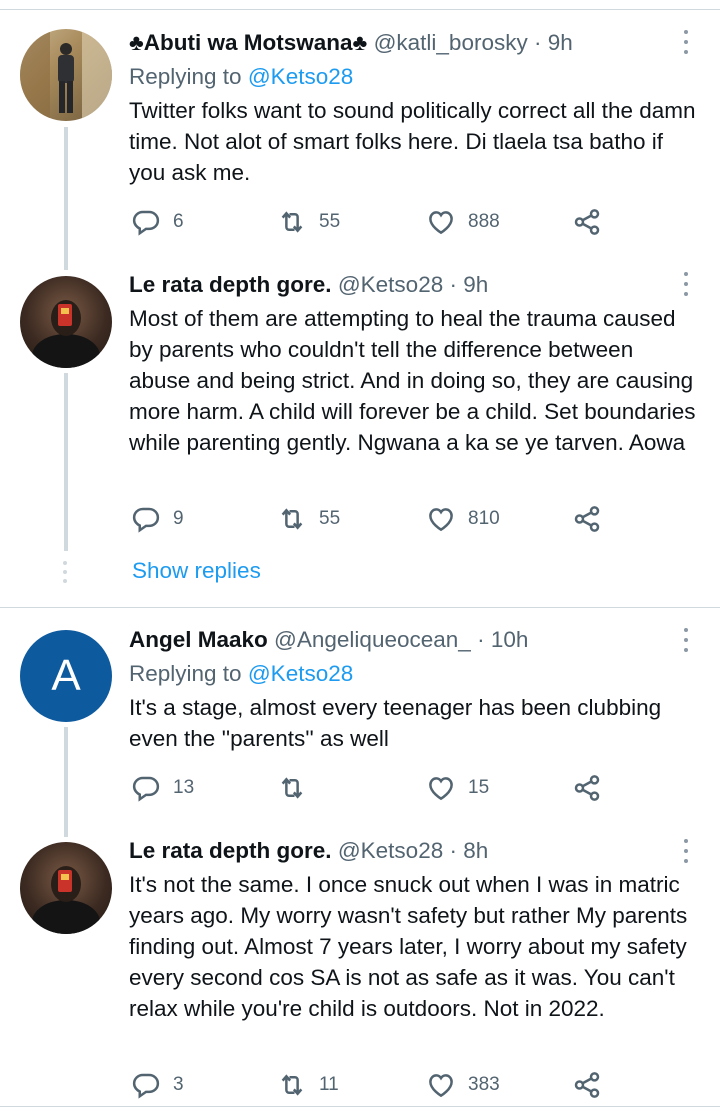 Image resolution: width=720 pixels, height=1119 pixels. I want to click on tweet-actions: 13 15, so click(371, 788).